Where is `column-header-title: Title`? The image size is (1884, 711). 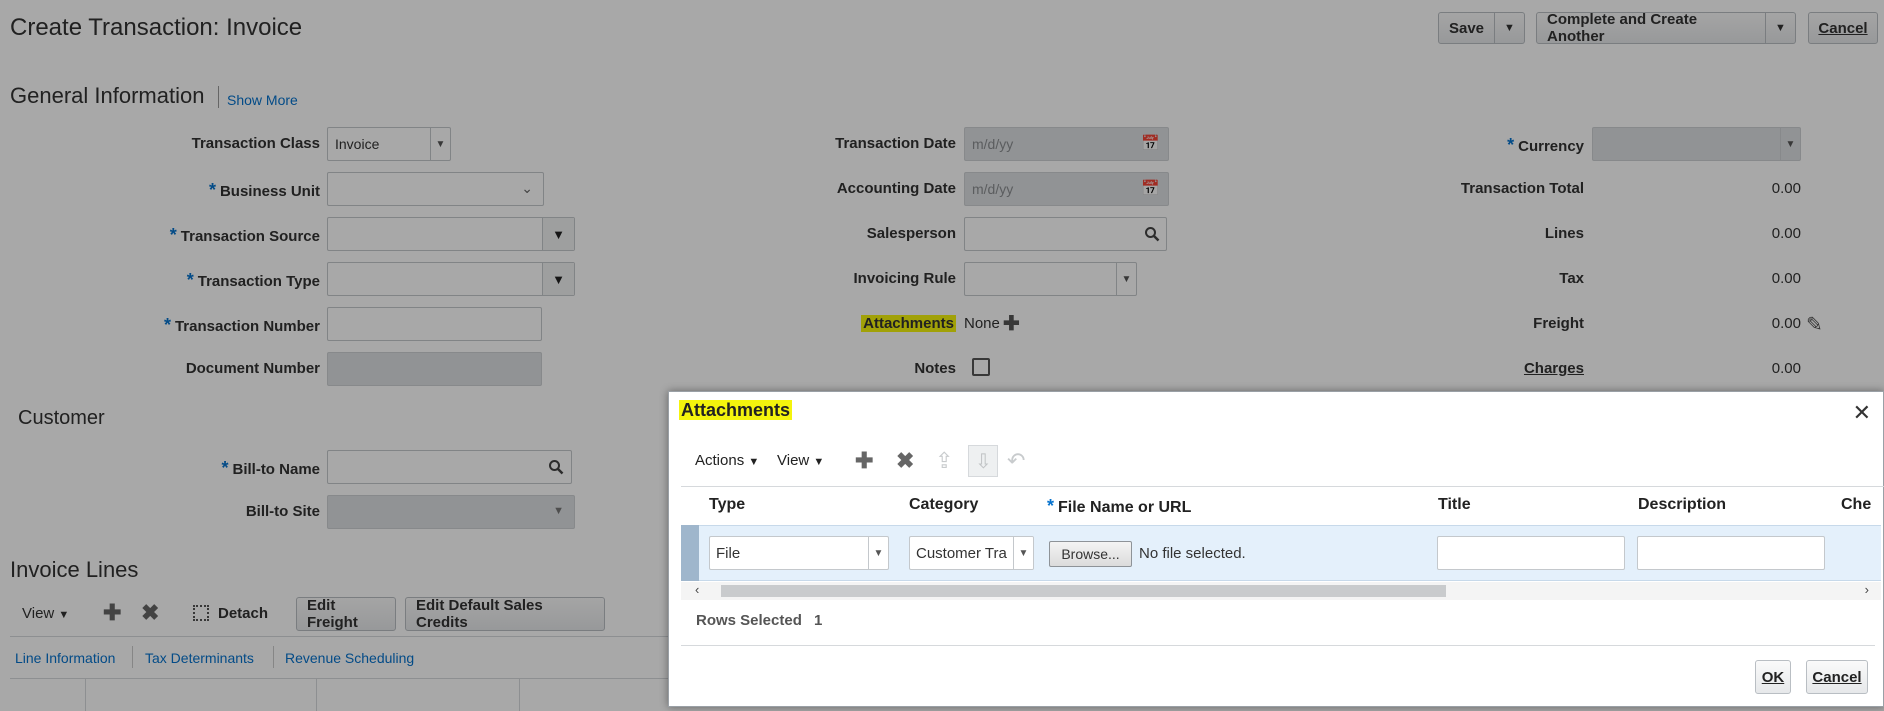 column-header-title: Title is located at coordinates (1454, 505).